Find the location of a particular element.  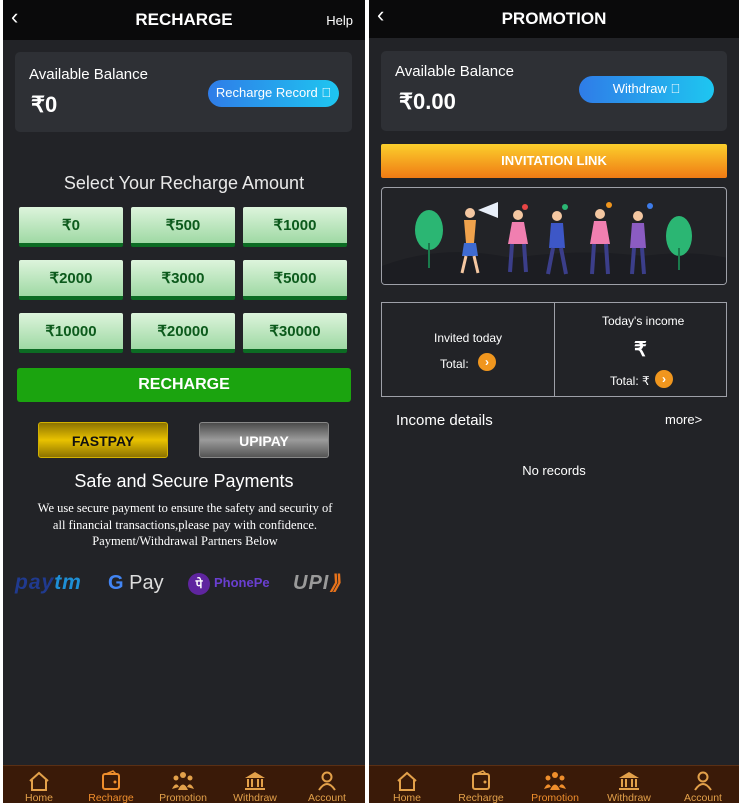

promotion-header: ‹ PROMOTION is located at coordinates (554, 19).